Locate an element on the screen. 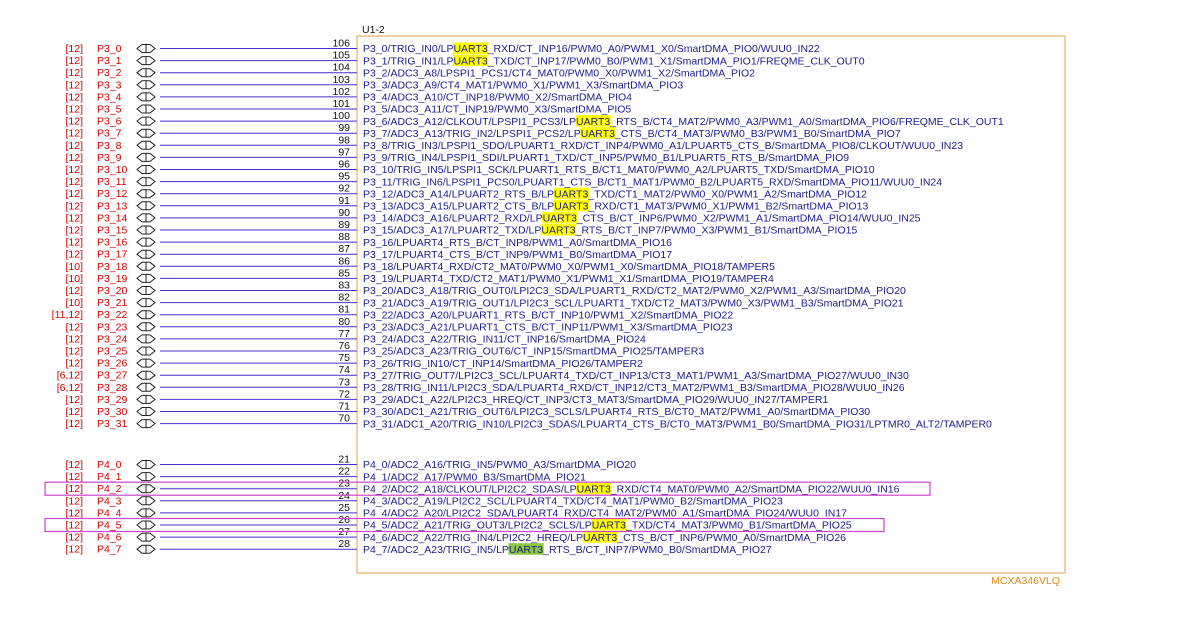  net-label: P3_21 is located at coordinates (112, 303).